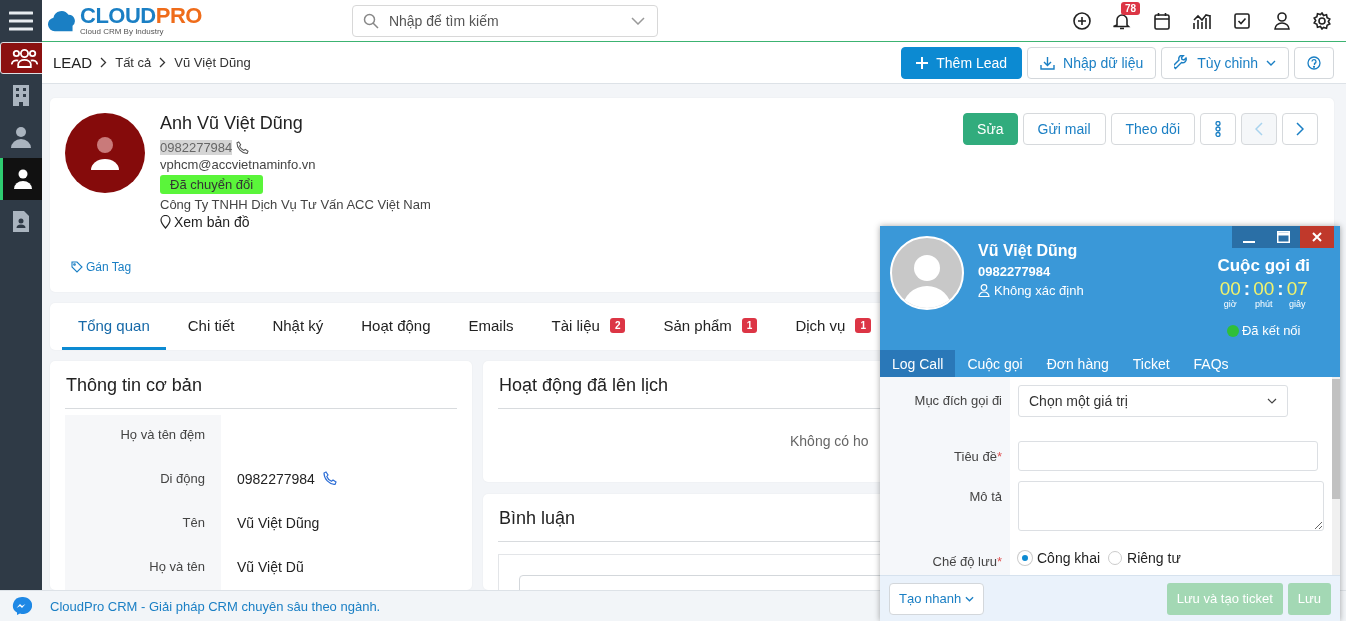 Image resolution: width=1346 pixels, height=621 pixels. What do you see at coordinates (238, 164) in the screenshot?
I see `email-address: vphcm@accvietnaminfo.vn` at bounding box center [238, 164].